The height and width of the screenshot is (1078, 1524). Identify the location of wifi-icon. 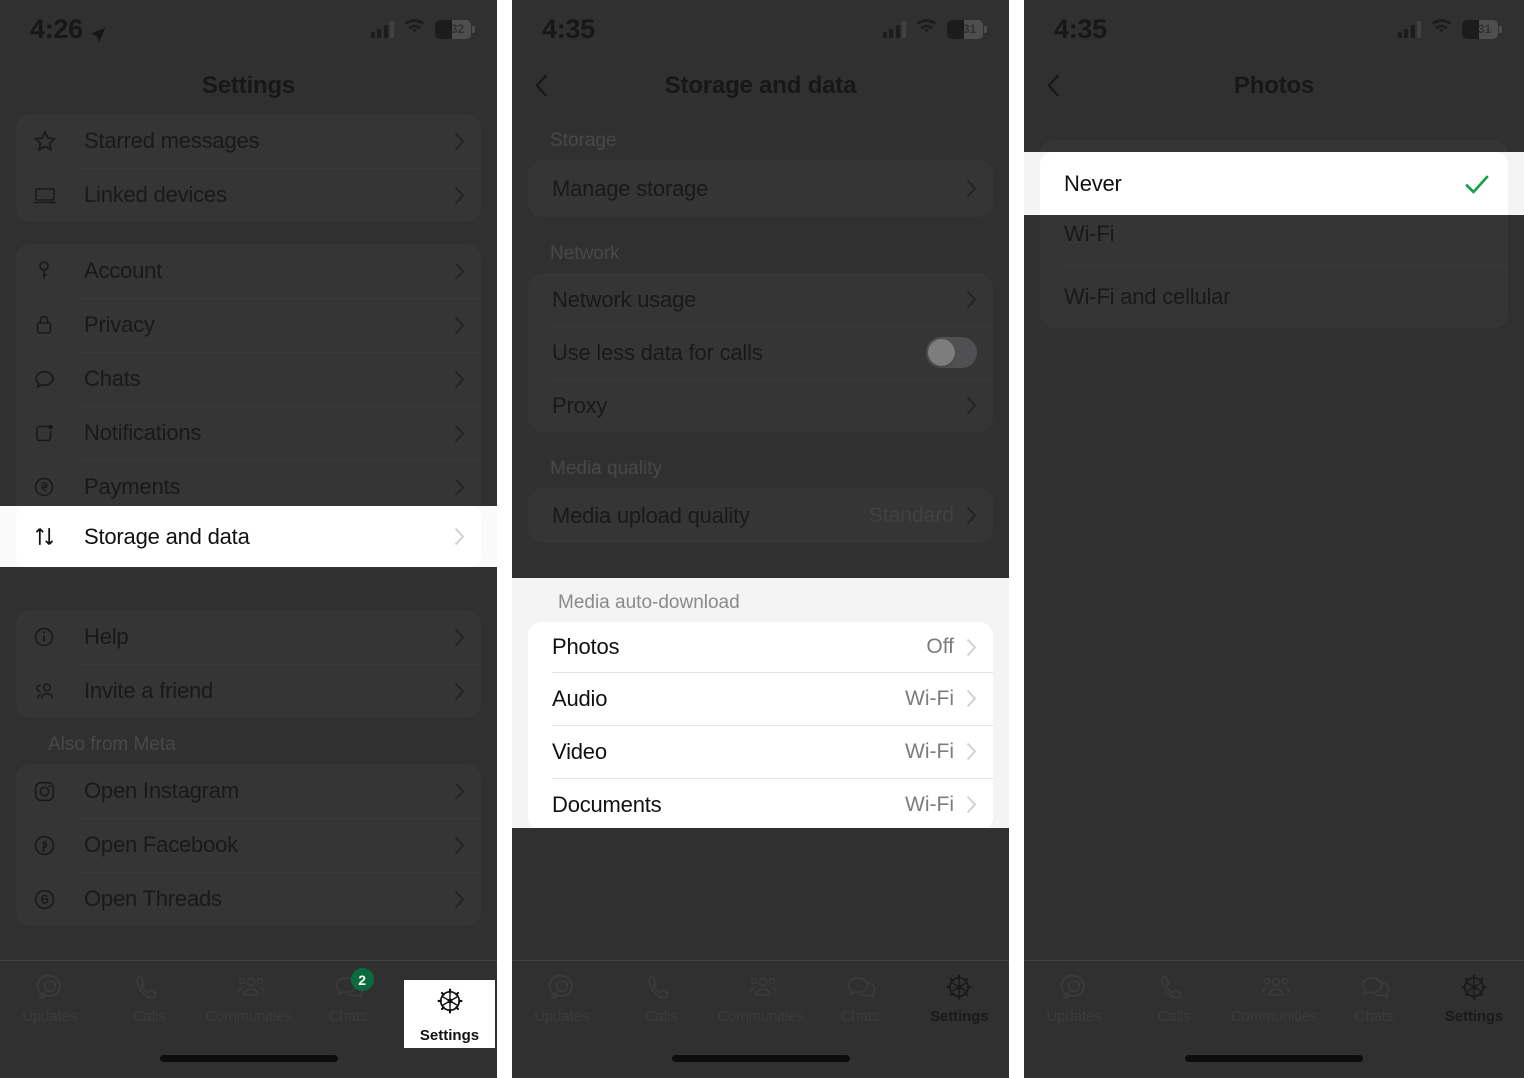
(414, 29).